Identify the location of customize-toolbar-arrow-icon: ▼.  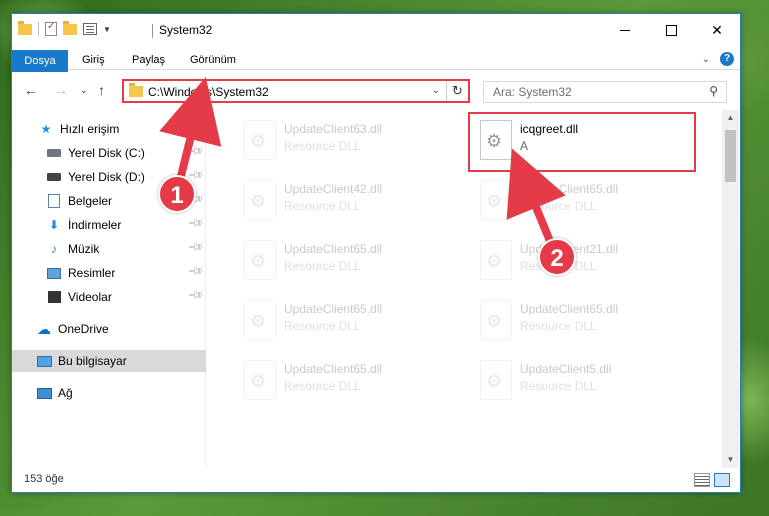
(107, 29).